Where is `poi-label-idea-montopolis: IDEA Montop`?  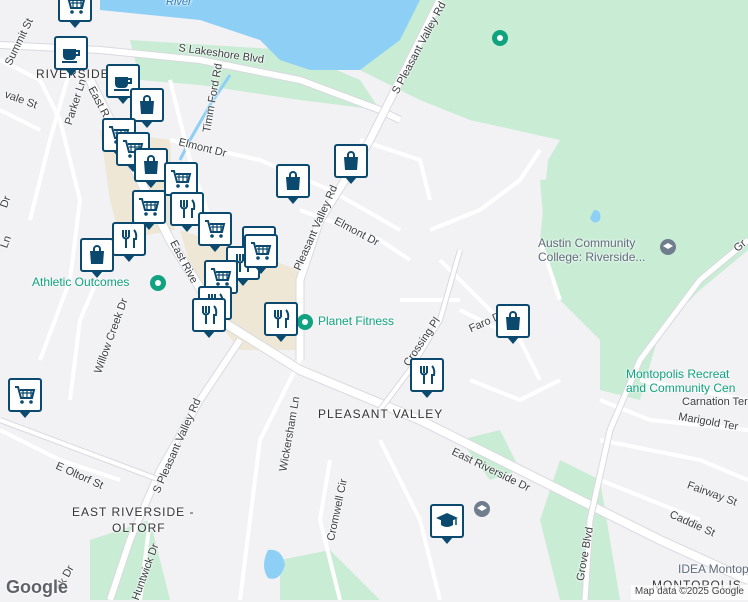
poi-label-idea-montopolis: IDEA Montop is located at coordinates (713, 569).